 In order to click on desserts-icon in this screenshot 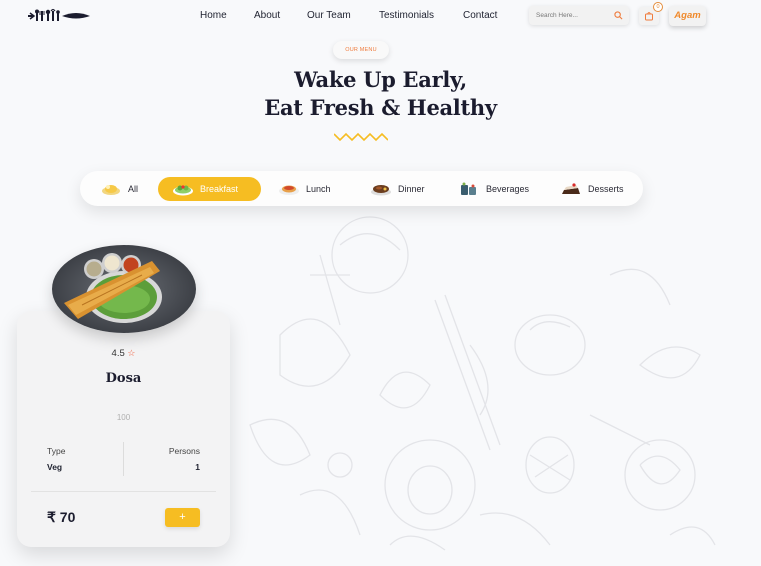, I will do `click(571, 188)`.